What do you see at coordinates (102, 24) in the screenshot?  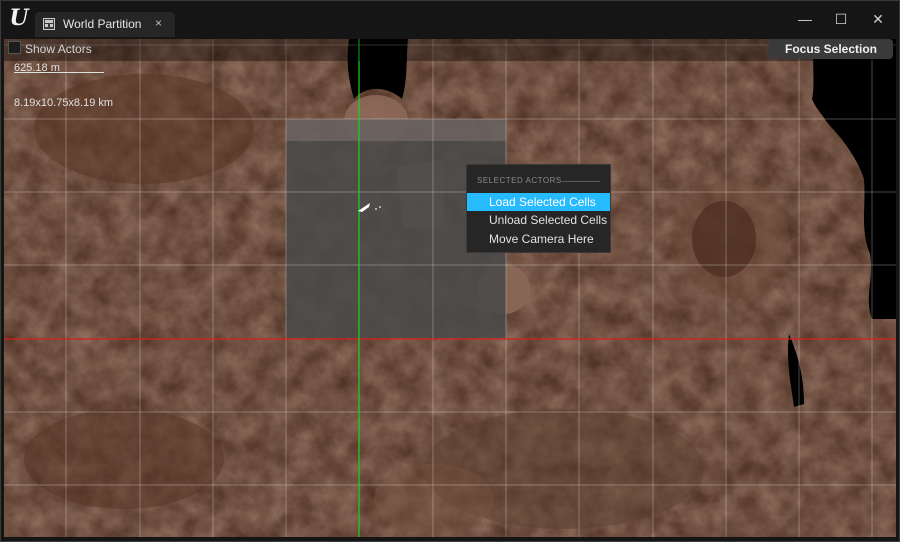 I see `tab-label: World Partition` at bounding box center [102, 24].